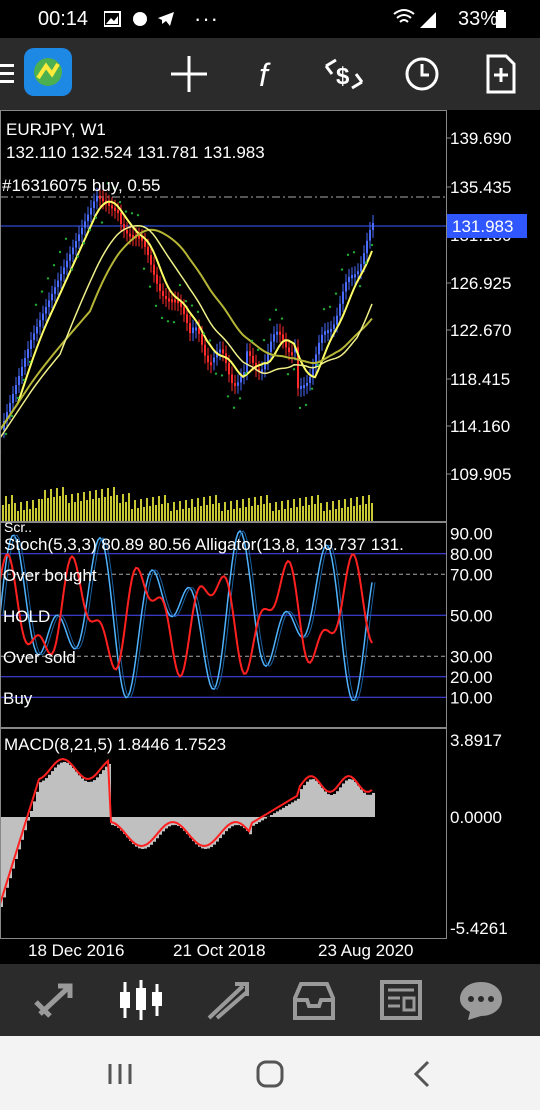 This screenshot has height=1110, width=540. I want to click on over-sold-label: Over sold, so click(39, 657).